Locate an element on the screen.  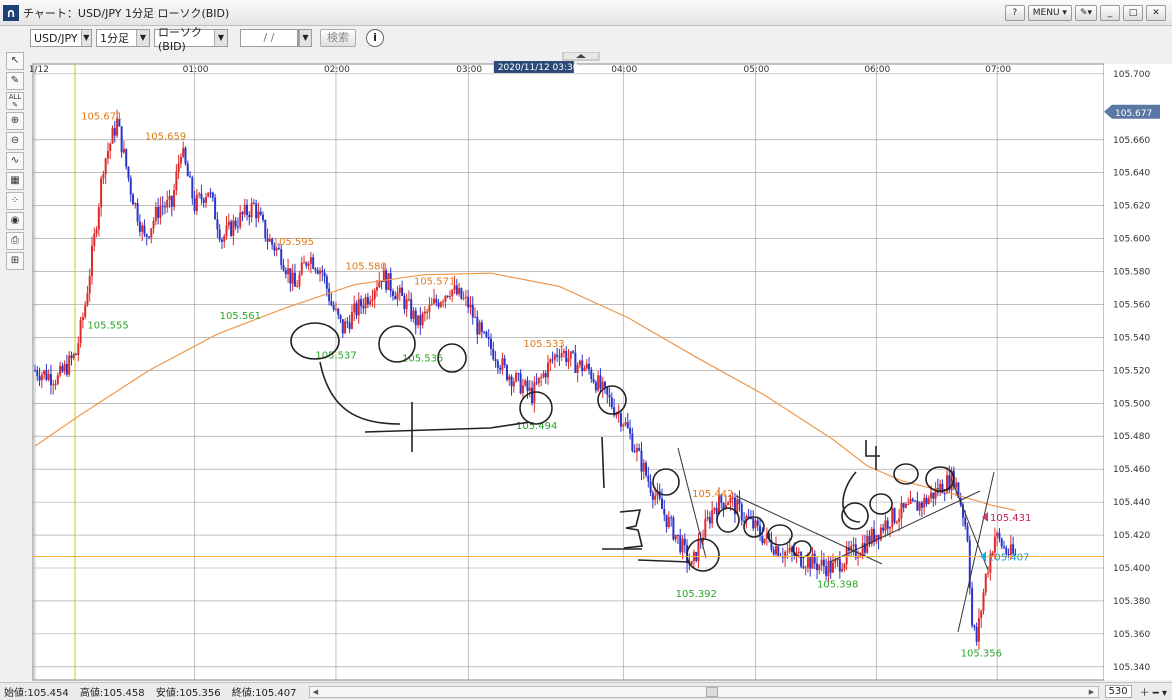
maximize-button: □ is located at coordinates (1133, 13).